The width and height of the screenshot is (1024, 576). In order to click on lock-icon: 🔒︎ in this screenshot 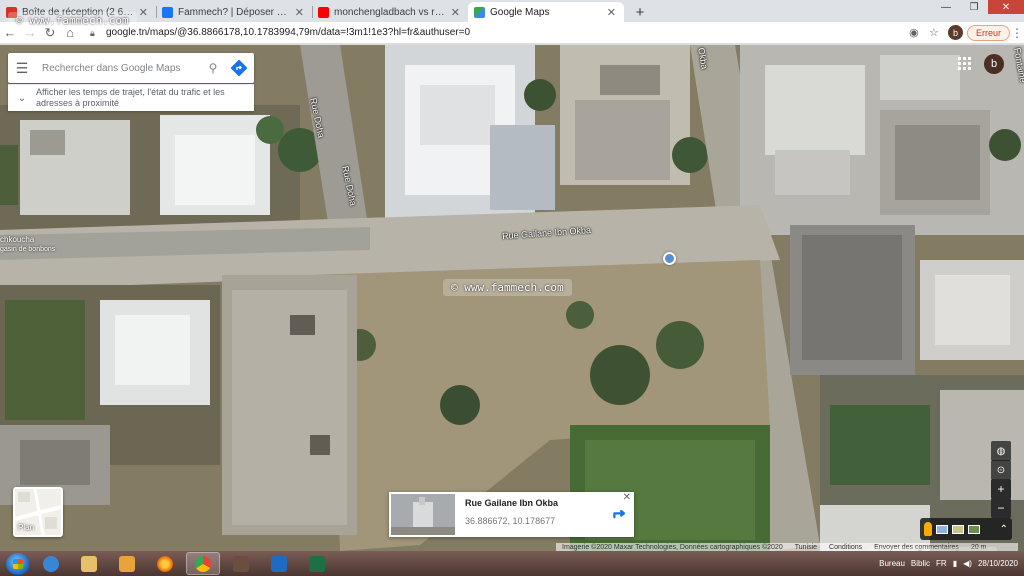, I will do `click(95, 33)`.